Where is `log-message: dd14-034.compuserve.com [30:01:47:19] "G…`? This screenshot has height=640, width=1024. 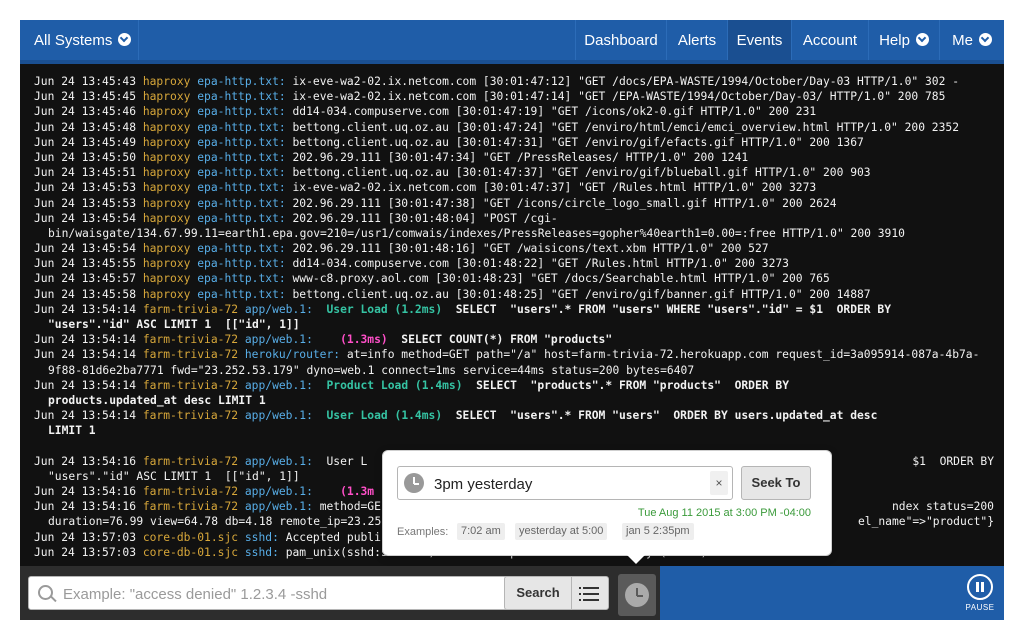 log-message: dd14-034.compuserve.com [30:01:47:19] "G… is located at coordinates (554, 112).